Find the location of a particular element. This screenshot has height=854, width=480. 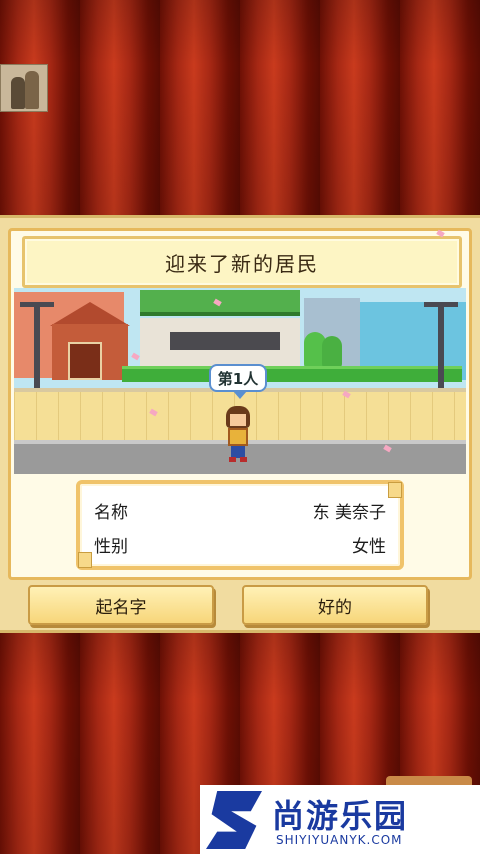

hedge is located at coordinates (292, 374).